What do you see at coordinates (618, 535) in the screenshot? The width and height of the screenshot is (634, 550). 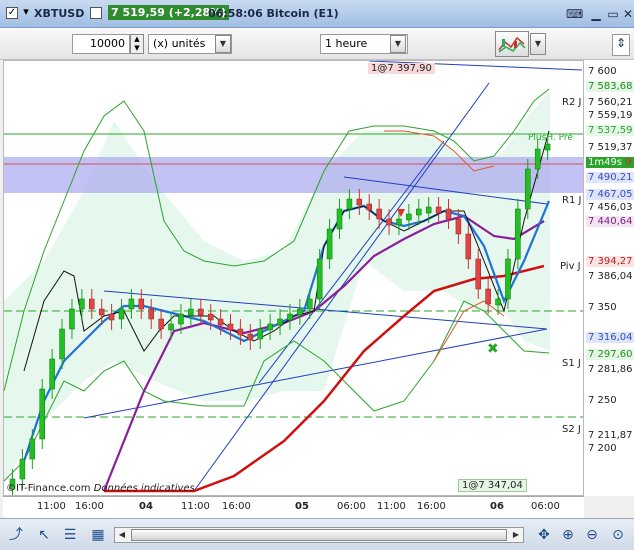 I see `zoom-reset-icon: ⊙` at bounding box center [618, 535].